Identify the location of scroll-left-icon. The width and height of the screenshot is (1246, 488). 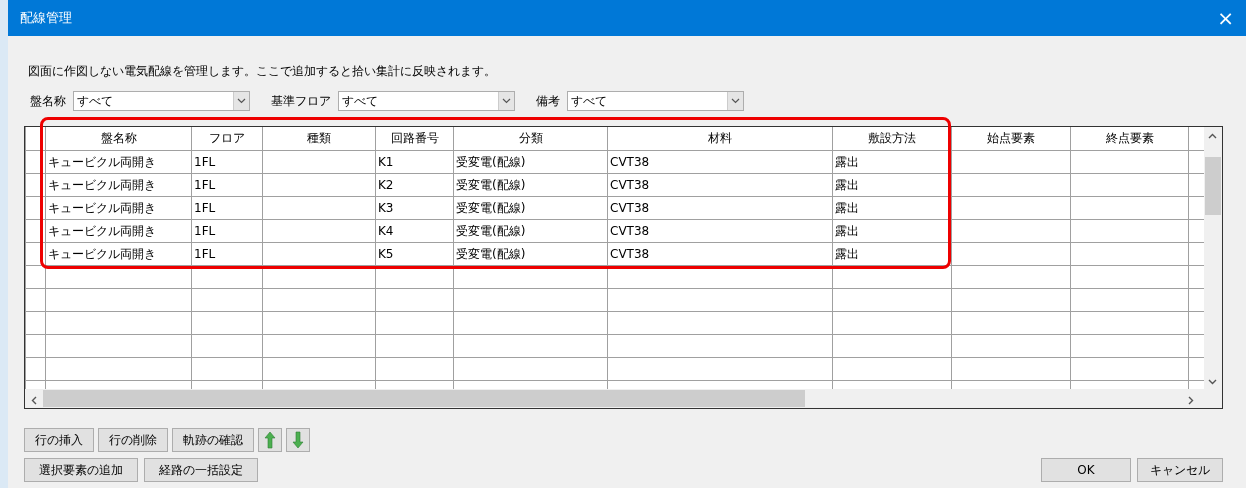
(34, 399).